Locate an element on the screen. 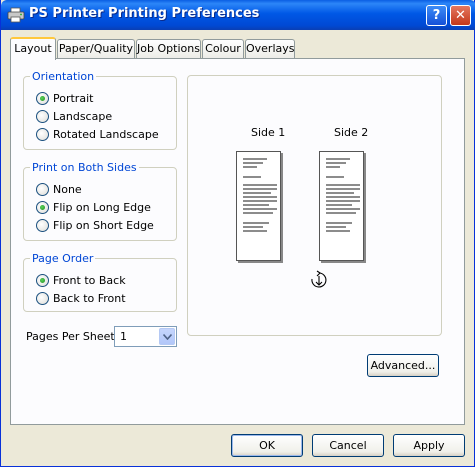 The image size is (475, 467). both-sides-legend: Print on Both Sides is located at coordinates (84, 167).